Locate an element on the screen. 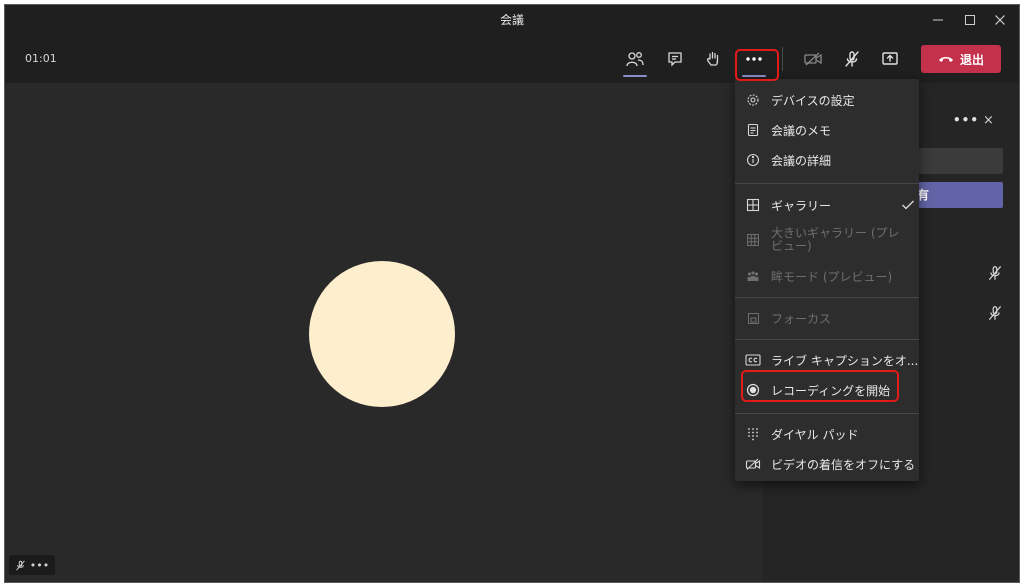 The image size is (1024, 587). more-actions-button is located at coordinates (754, 60).